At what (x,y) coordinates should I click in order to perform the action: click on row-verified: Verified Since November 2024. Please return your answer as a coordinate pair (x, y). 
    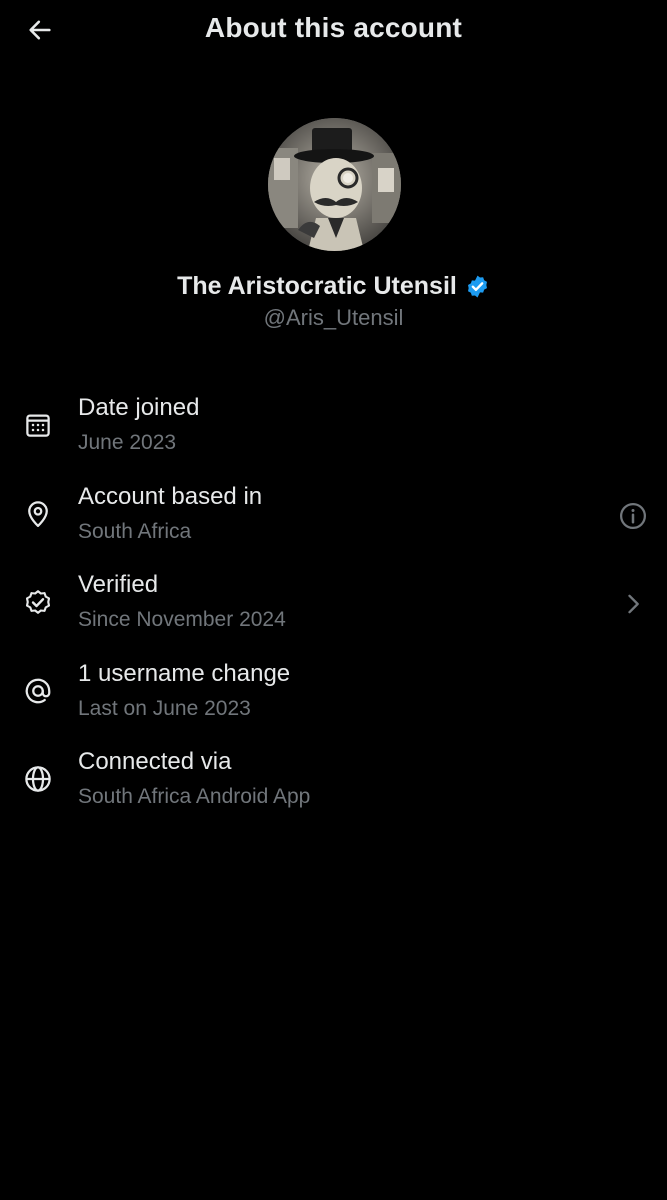
    Looking at the image, I should click on (333, 606).